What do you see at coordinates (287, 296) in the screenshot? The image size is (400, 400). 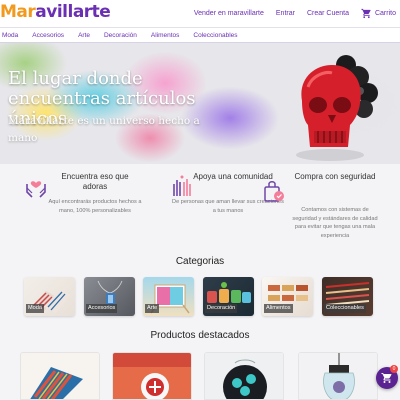 I see `category-card-alimentos: Alimentos` at bounding box center [287, 296].